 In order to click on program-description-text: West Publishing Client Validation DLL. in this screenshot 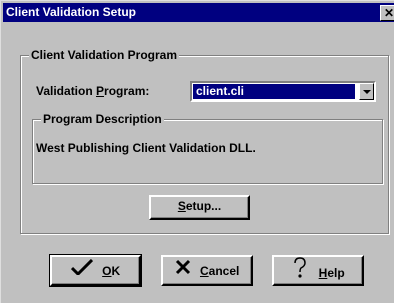, I will do `click(146, 148)`.